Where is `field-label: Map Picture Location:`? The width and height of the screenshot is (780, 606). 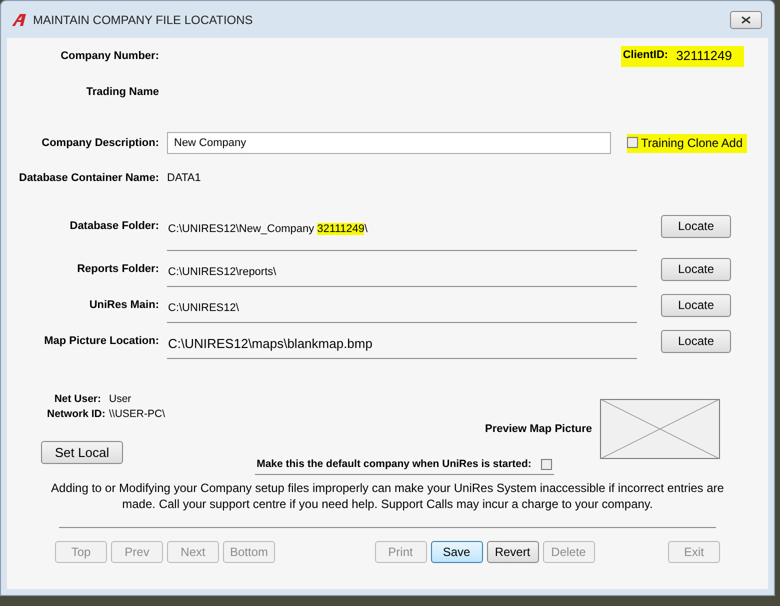 field-label: Map Picture Location: is located at coordinates (101, 341).